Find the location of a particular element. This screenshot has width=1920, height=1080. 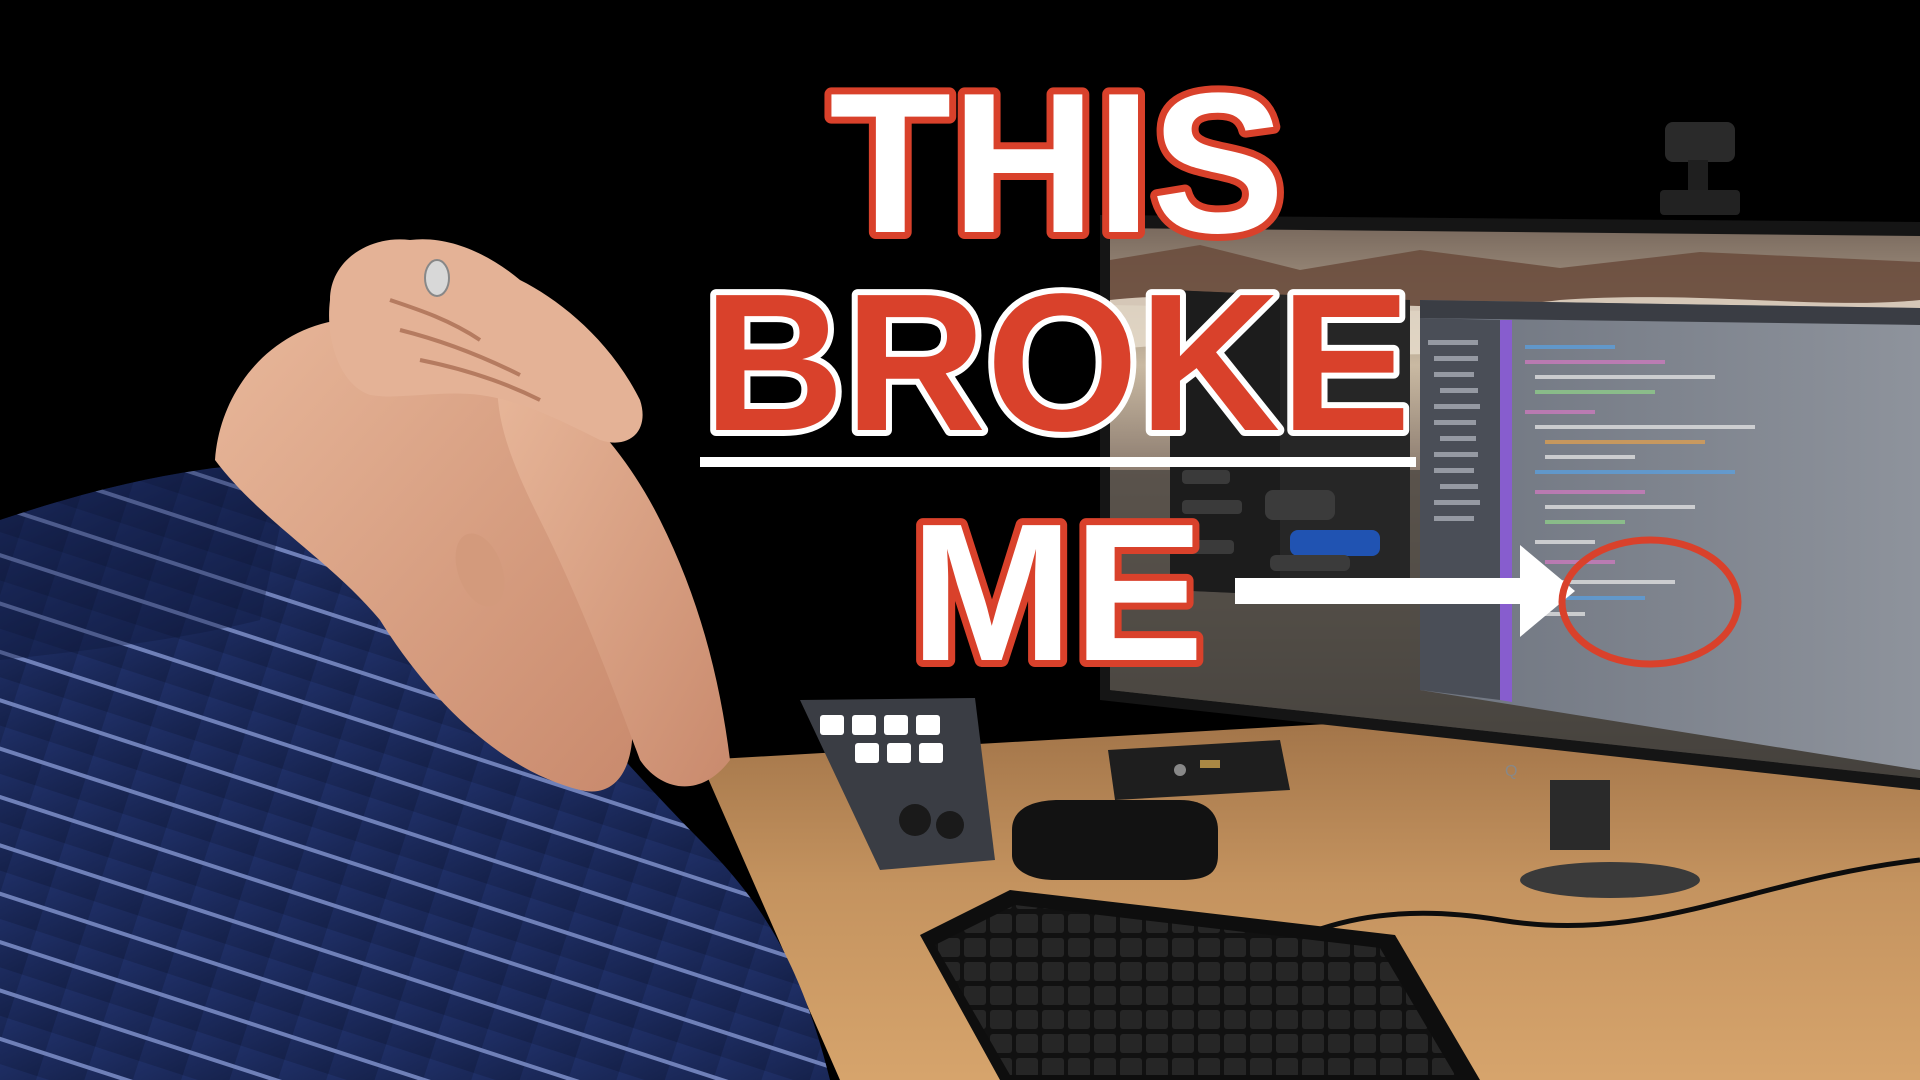

monitor-brand: Q is located at coordinates (1511, 771).